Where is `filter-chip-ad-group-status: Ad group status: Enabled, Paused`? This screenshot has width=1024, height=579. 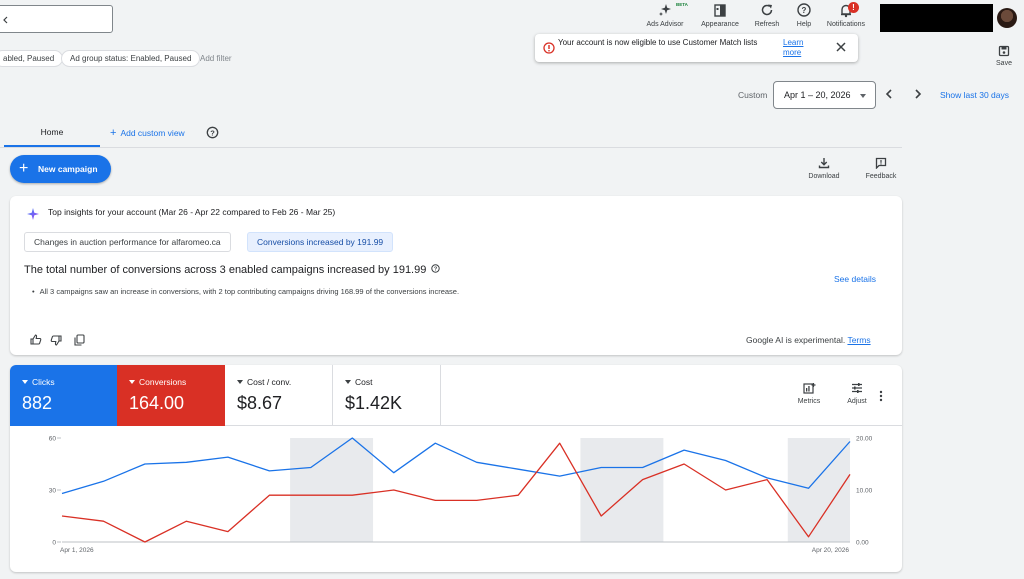
filter-chip-ad-group-status: Ad group status: Enabled, Paused is located at coordinates (131, 58).